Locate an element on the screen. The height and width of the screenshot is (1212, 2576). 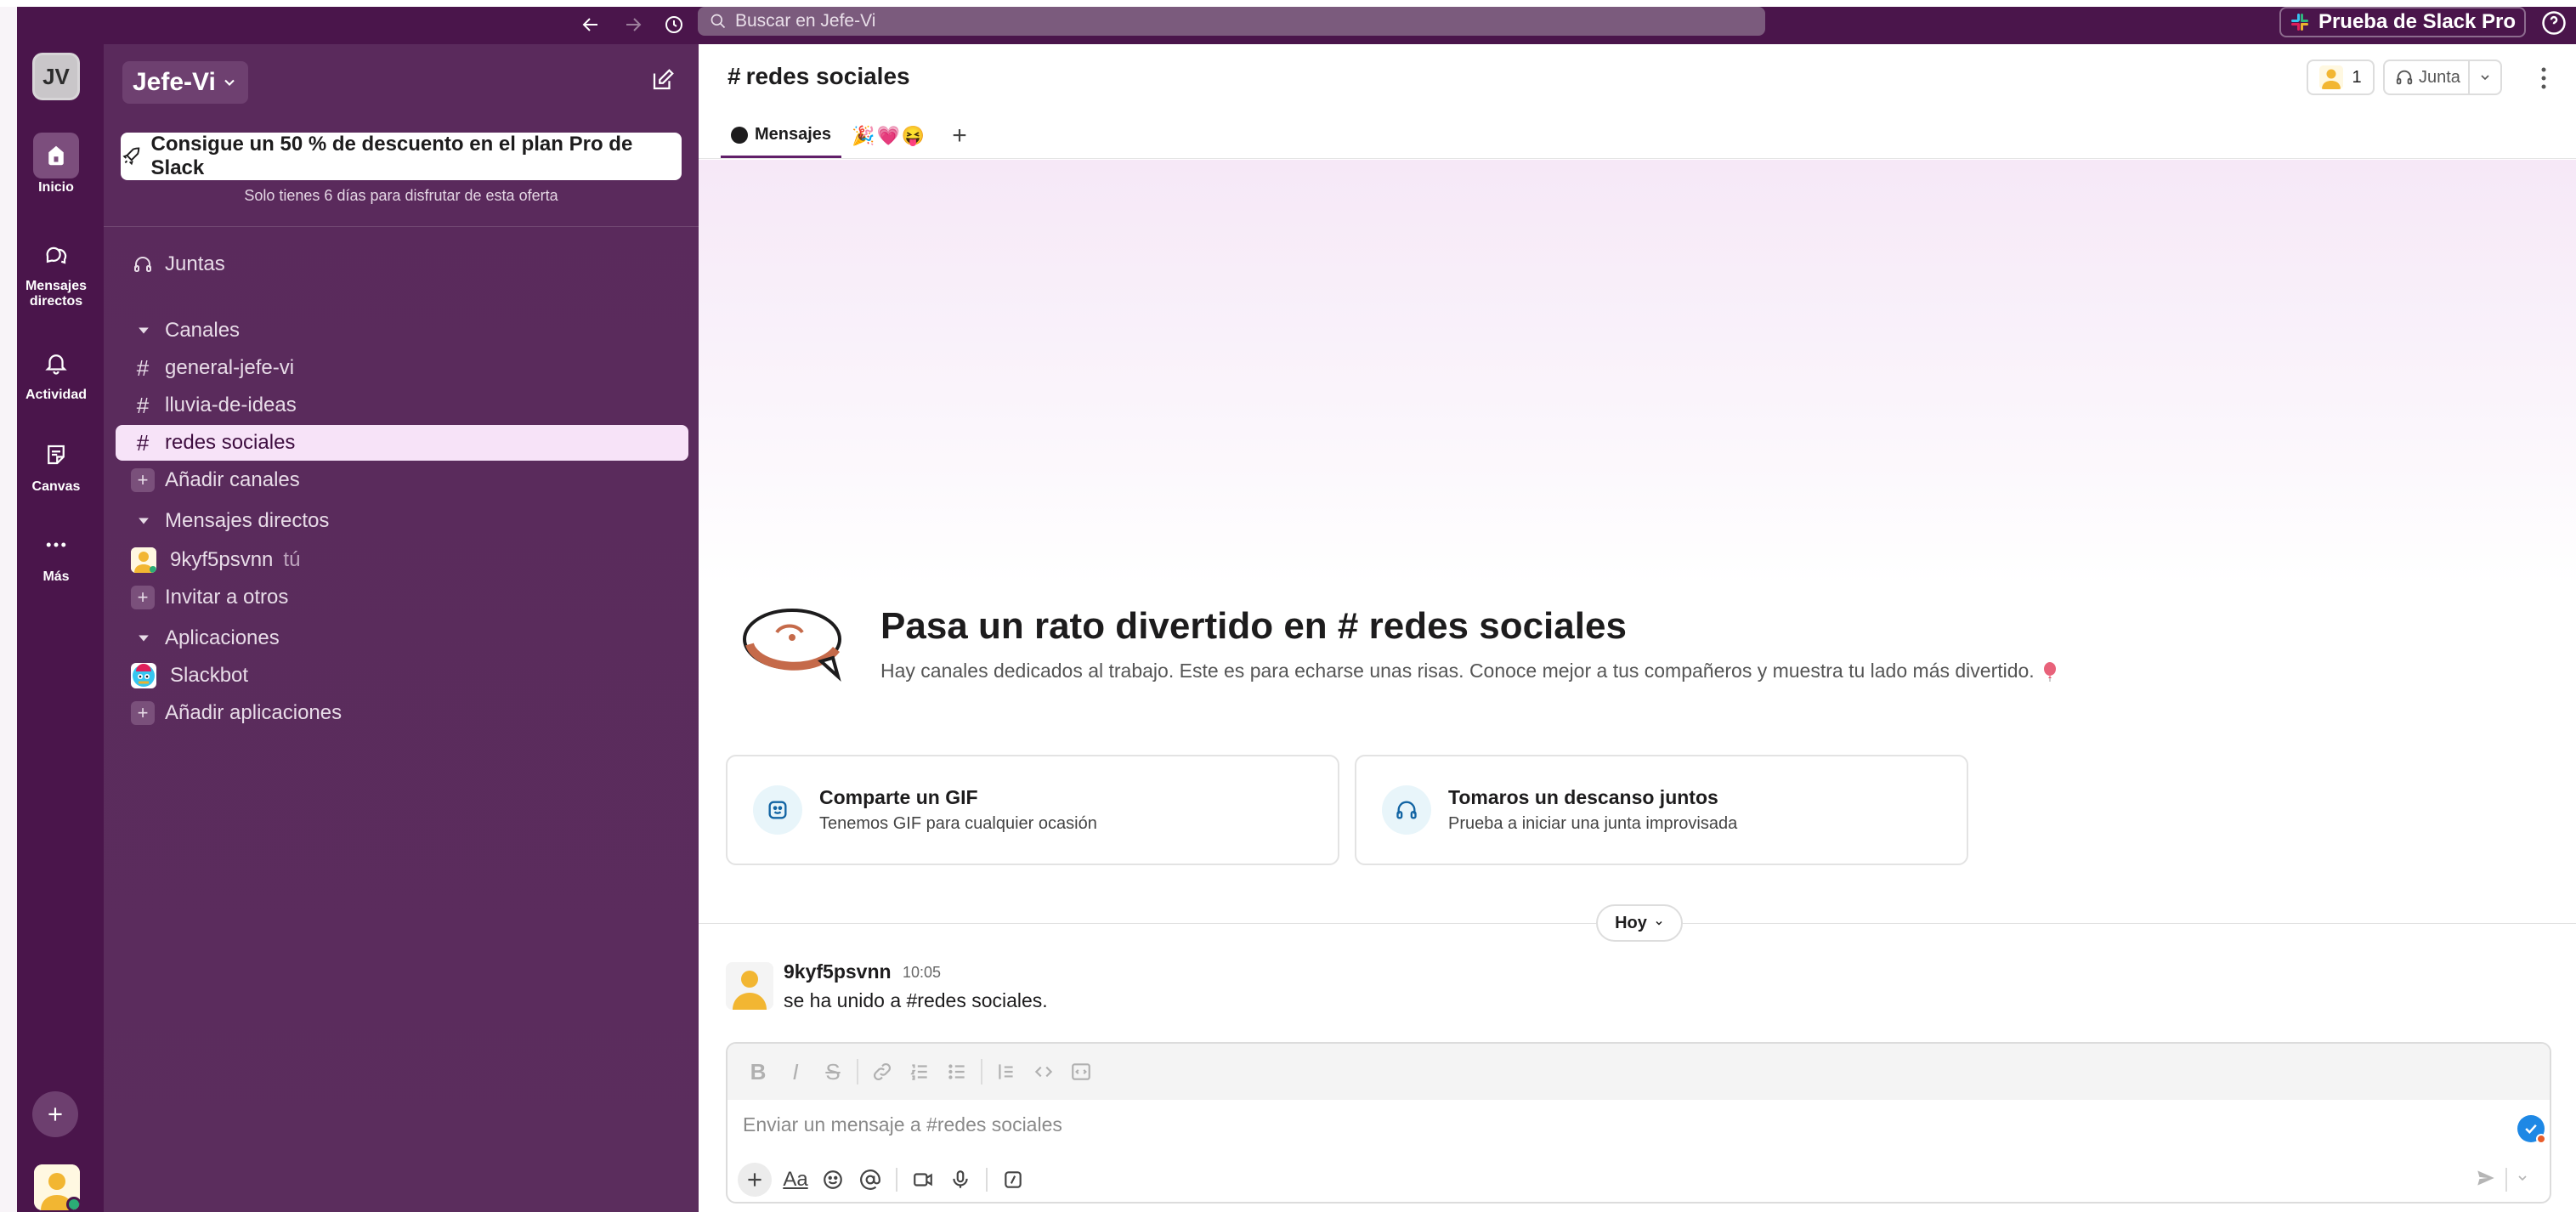
sidebar-channel-social: # redes sociales is located at coordinates (402, 443).